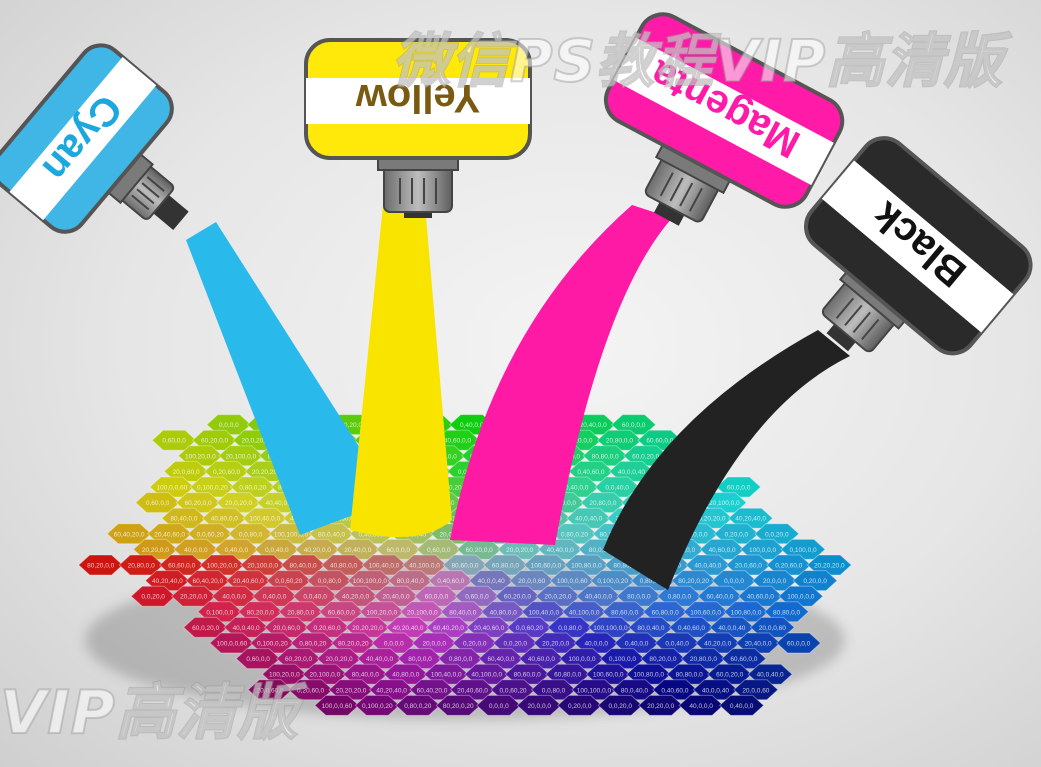  I want to click on swatch-value-label: 60,80,0,0, so click(567, 675).